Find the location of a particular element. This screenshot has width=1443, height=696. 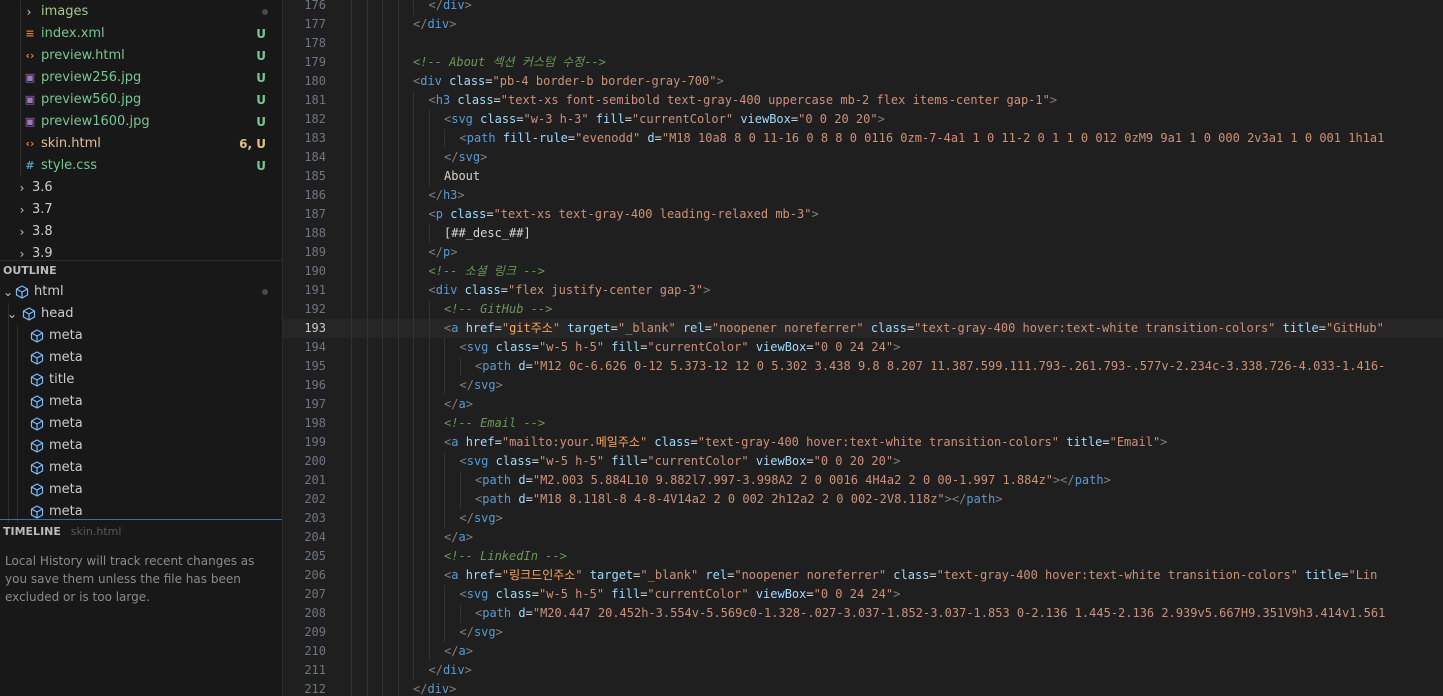

code-token: </ is located at coordinates (420, 689).